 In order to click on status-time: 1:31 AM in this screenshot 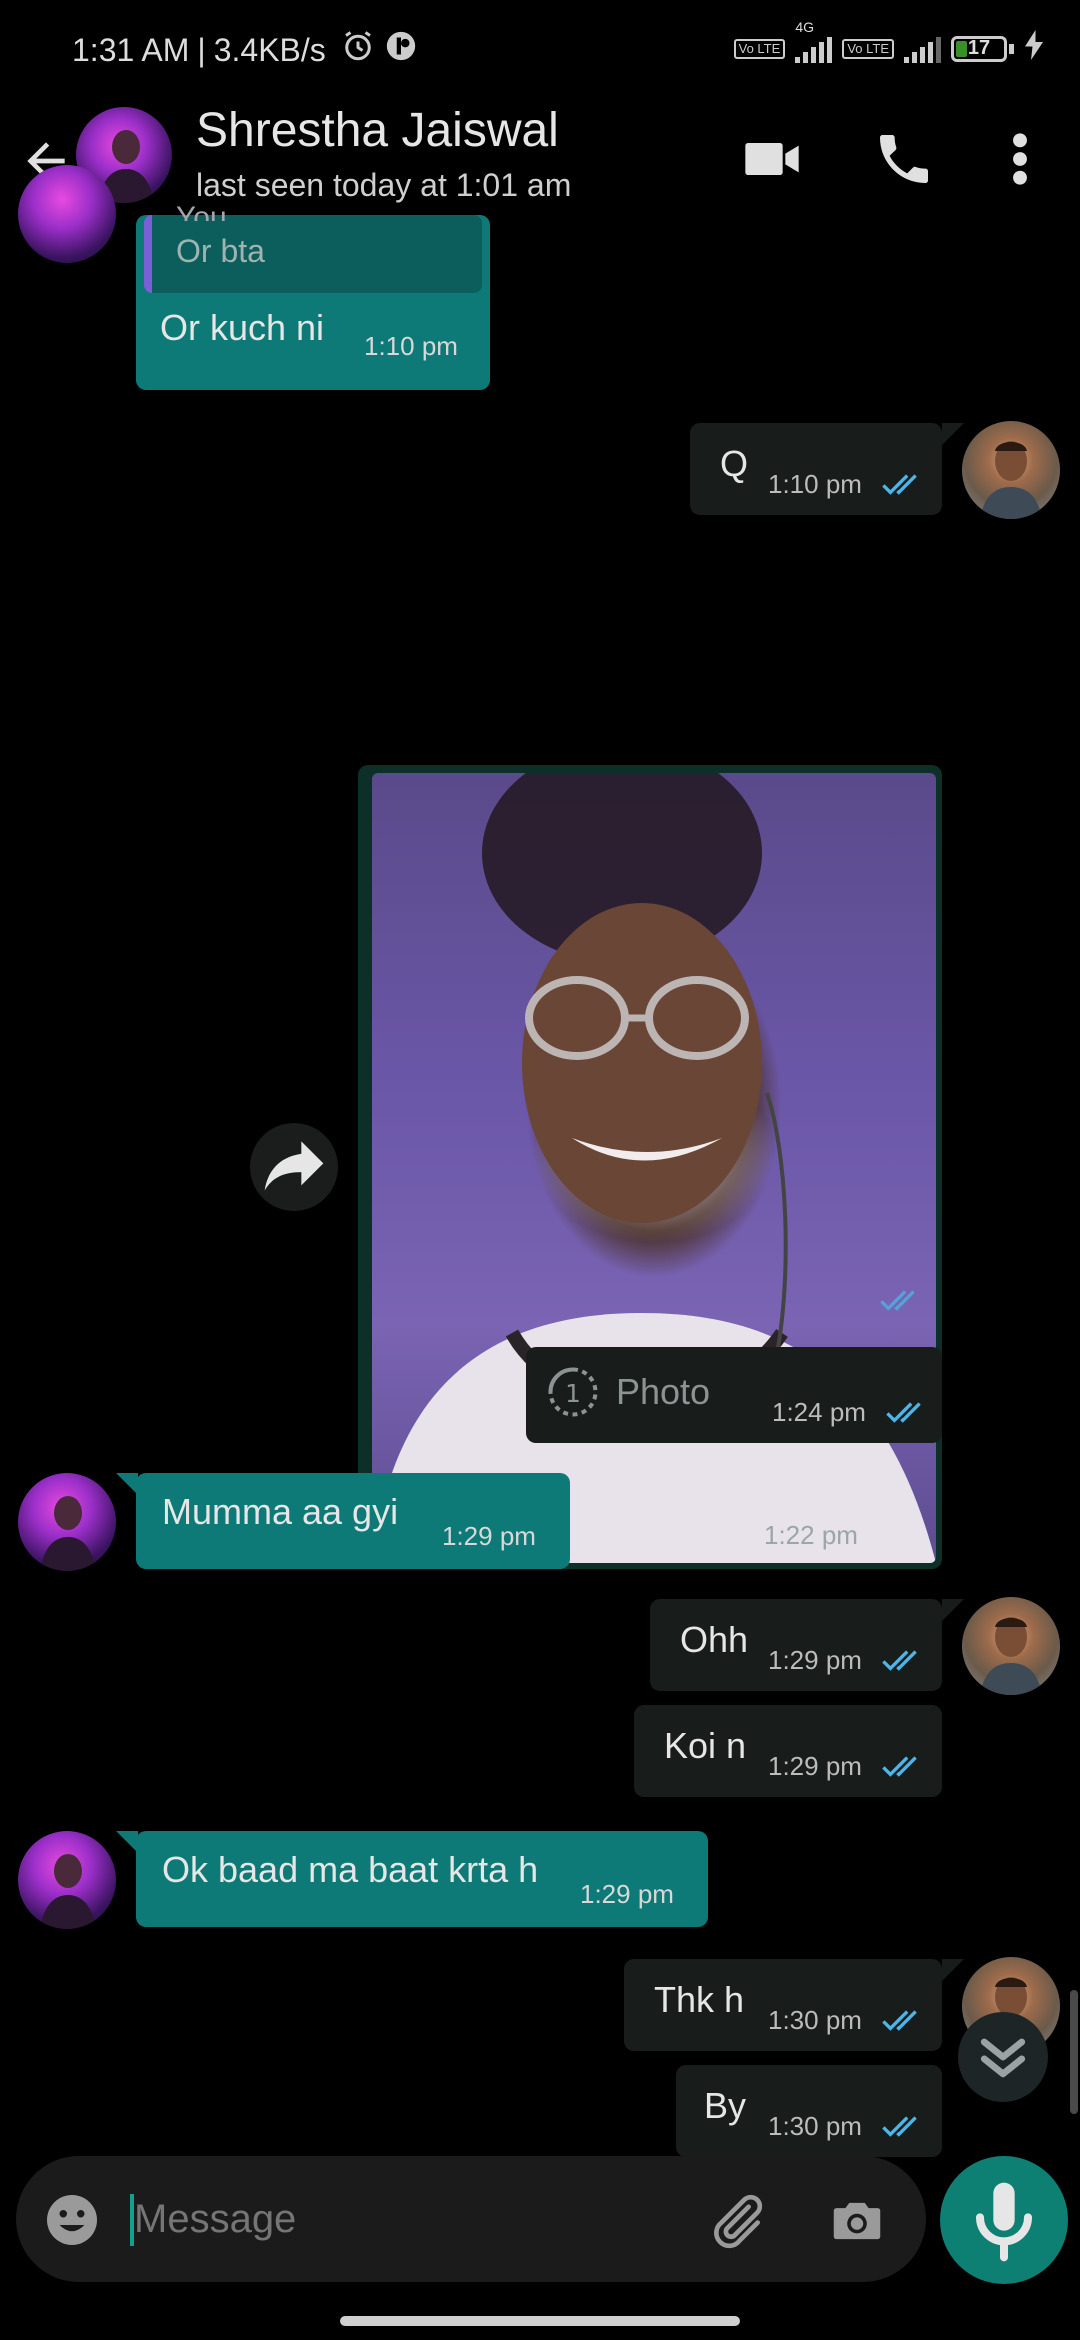, I will do `click(131, 49)`.